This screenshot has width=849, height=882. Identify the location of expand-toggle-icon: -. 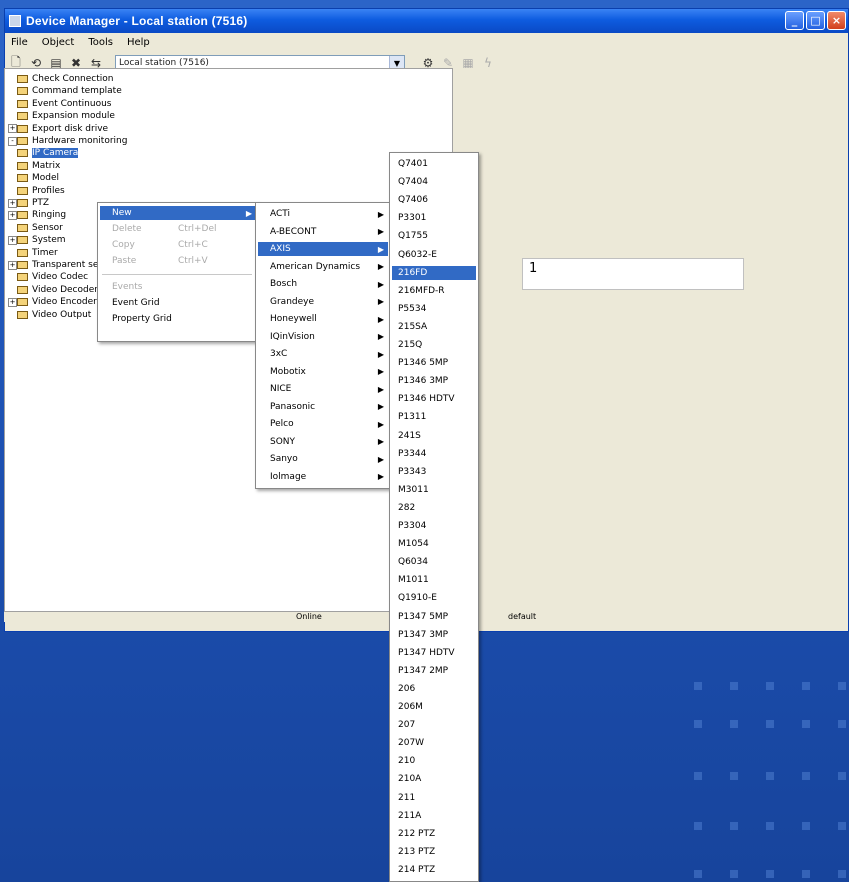
(12, 141).